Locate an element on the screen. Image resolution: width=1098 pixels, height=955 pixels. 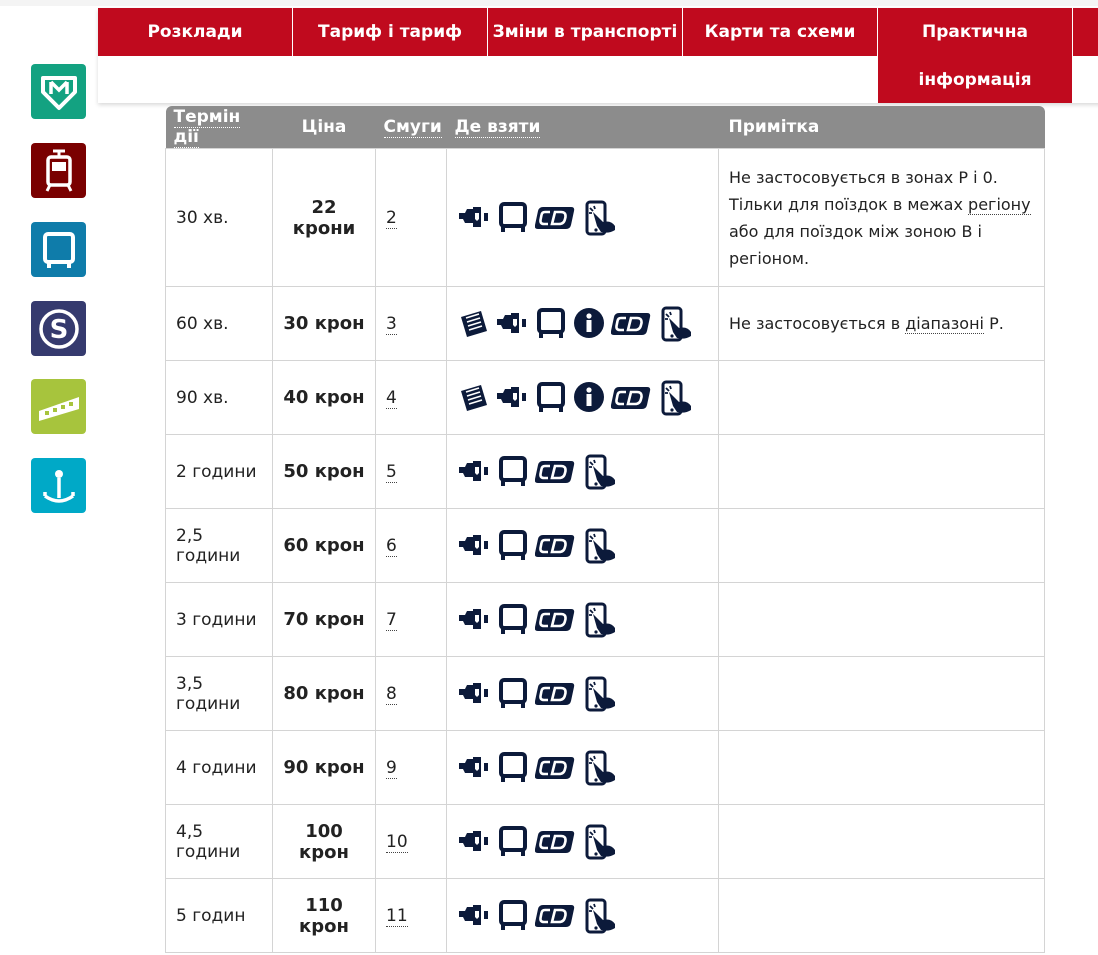
cell-rides: 6 is located at coordinates (411, 545).